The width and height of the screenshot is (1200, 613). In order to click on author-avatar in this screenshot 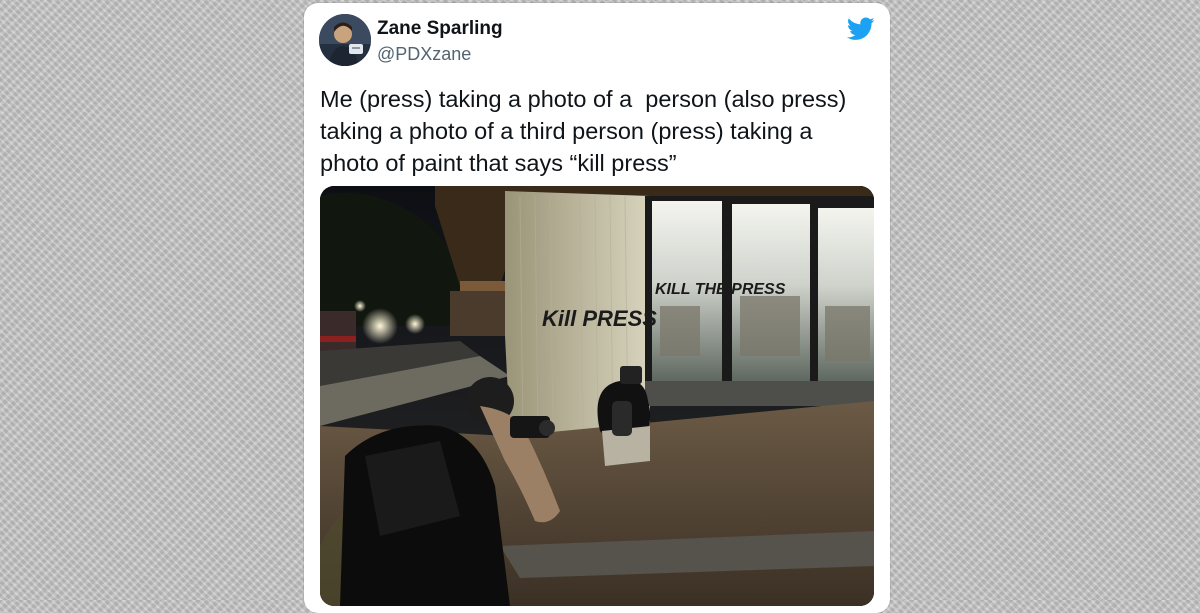, I will do `click(345, 40)`.